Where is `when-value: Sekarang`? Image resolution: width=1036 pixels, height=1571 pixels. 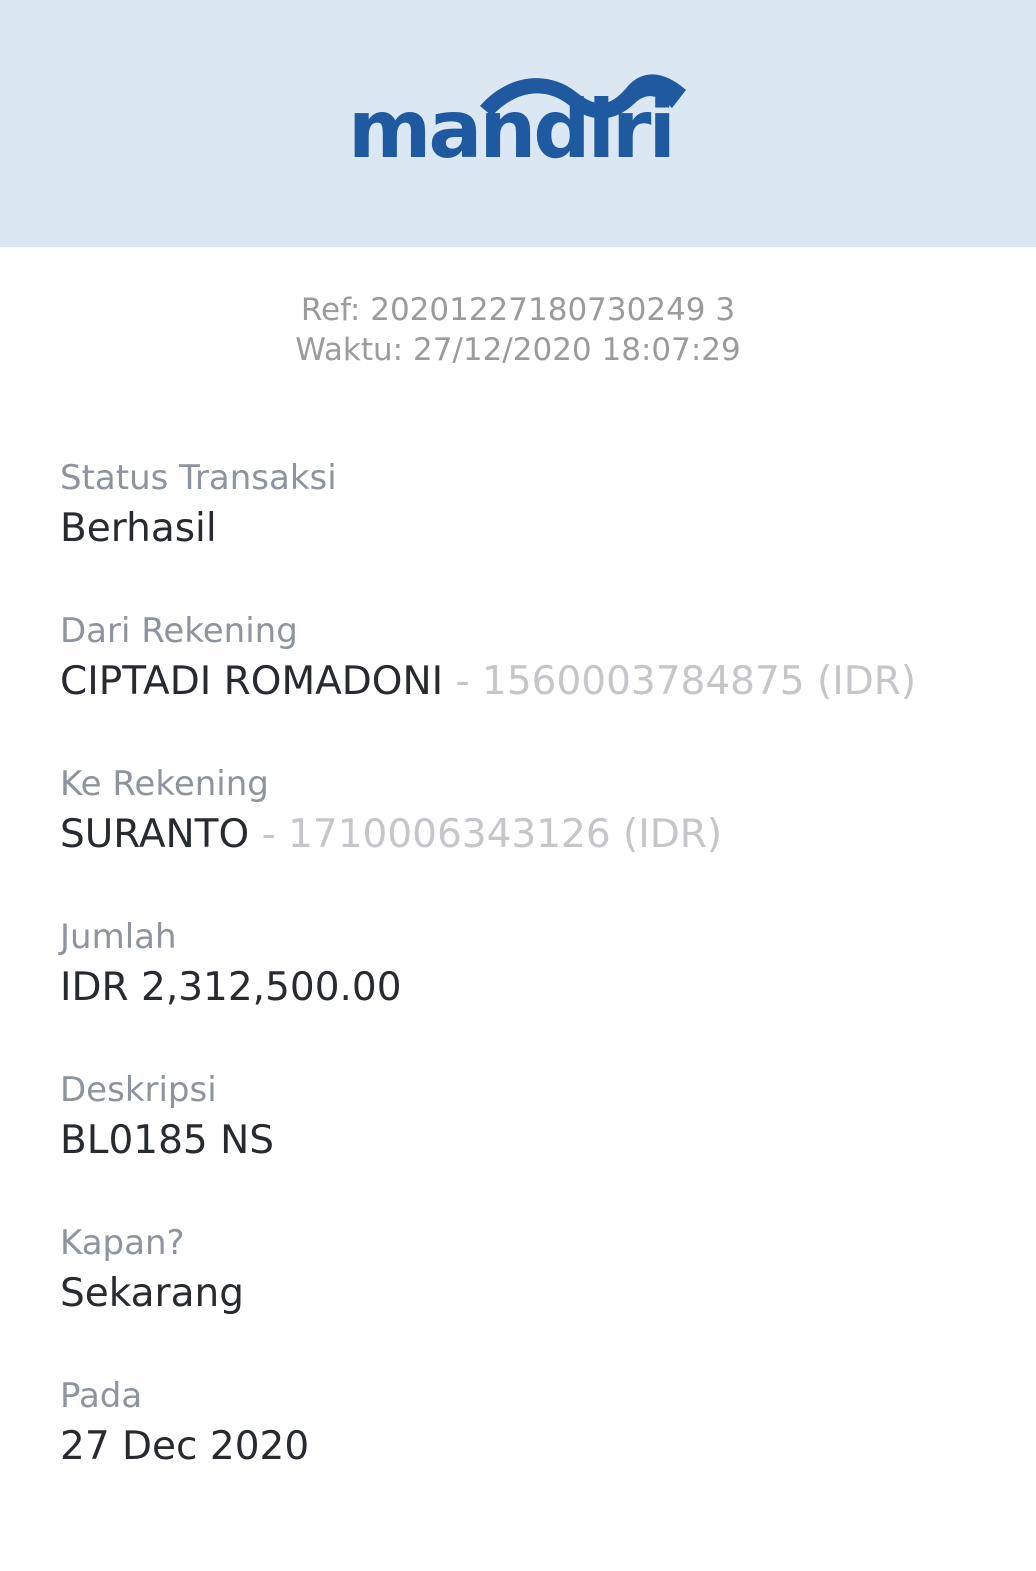 when-value: Sekarang is located at coordinates (152, 1293).